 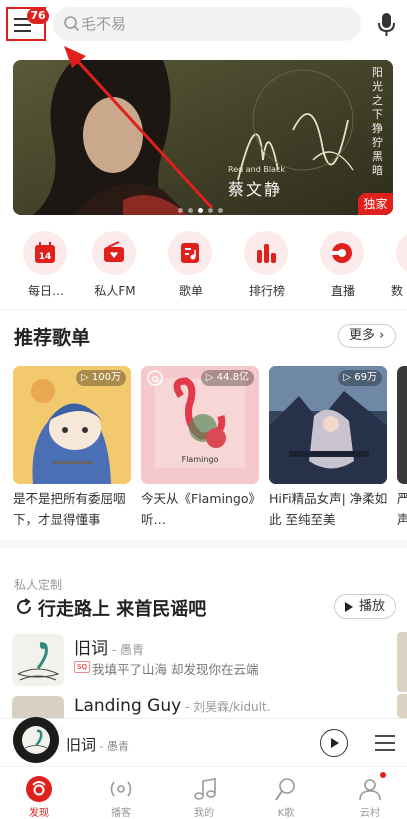 I want to click on playlist-title: HiFi精品女声| 净柔如此 至纯至美, so click(x=329, y=509).